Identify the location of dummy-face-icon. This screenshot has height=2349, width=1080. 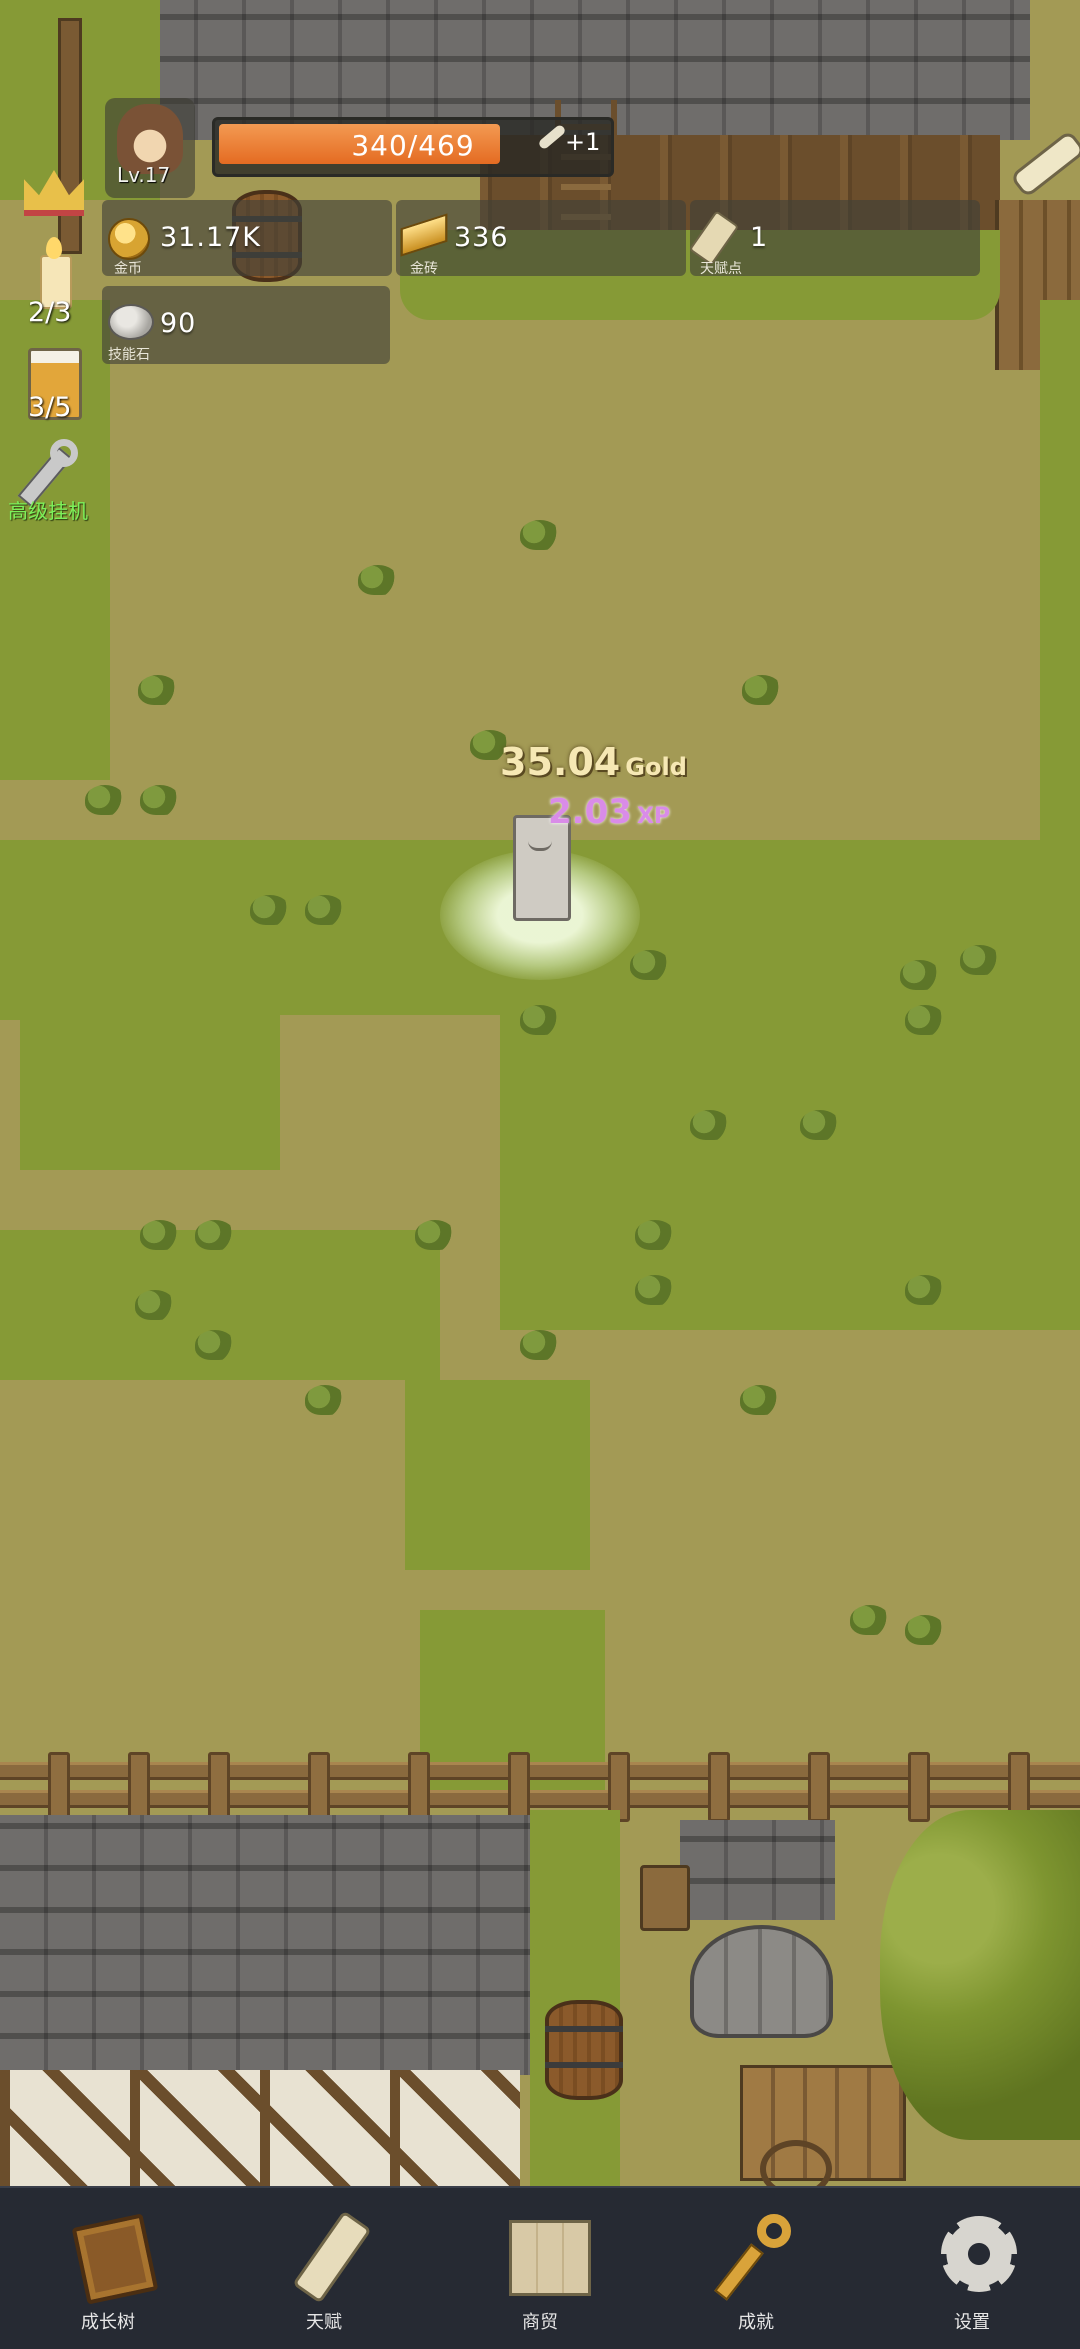
(540, 844).